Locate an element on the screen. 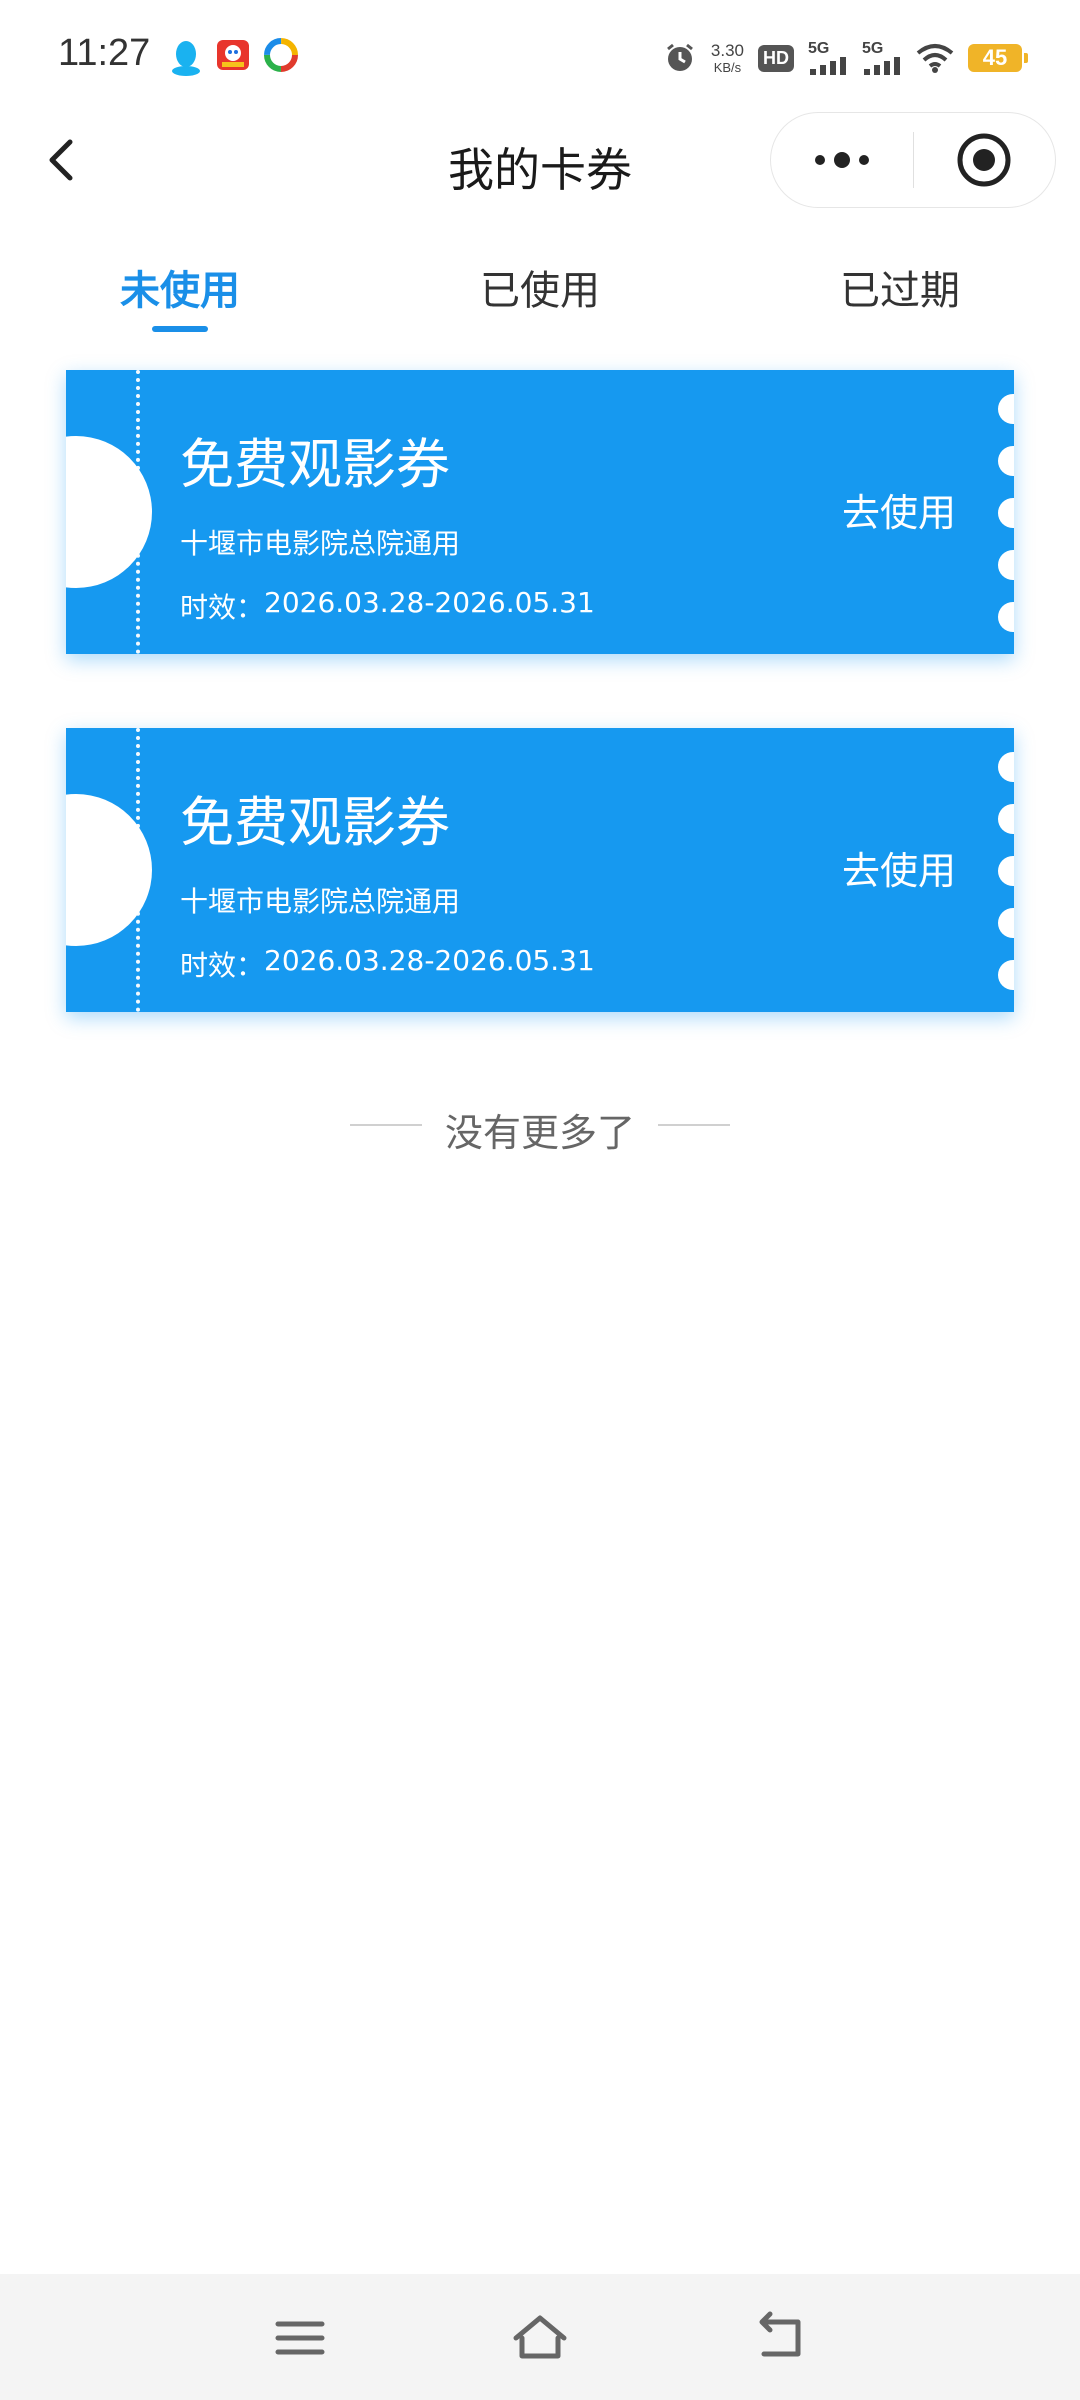 The height and width of the screenshot is (2400, 1080). status-indicators: 3.30 KB/s HD 5G 5G 45 is located at coordinates (845, 58).